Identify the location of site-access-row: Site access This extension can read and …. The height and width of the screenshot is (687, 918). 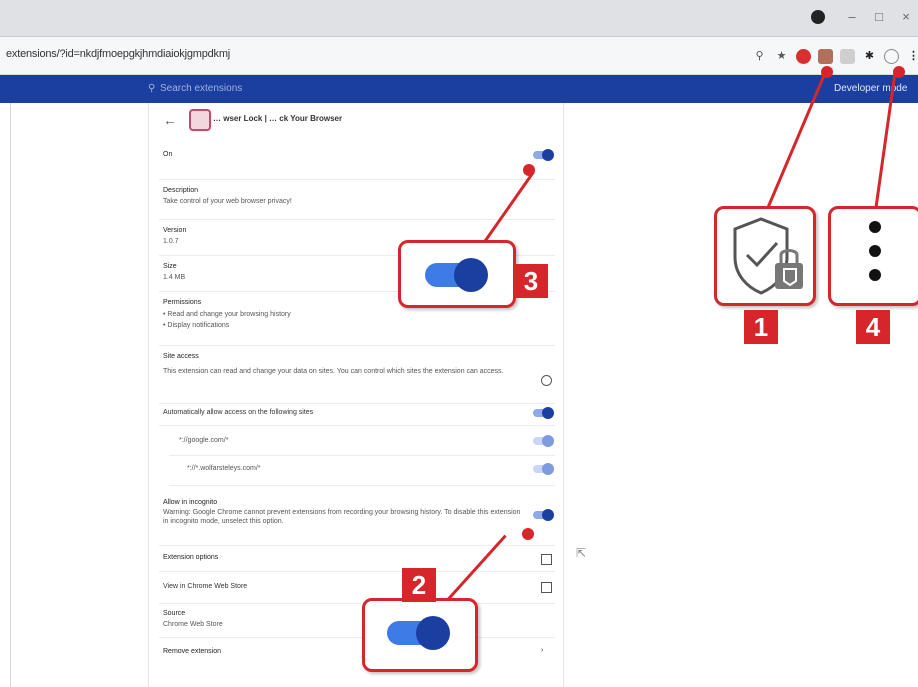
(357, 375).